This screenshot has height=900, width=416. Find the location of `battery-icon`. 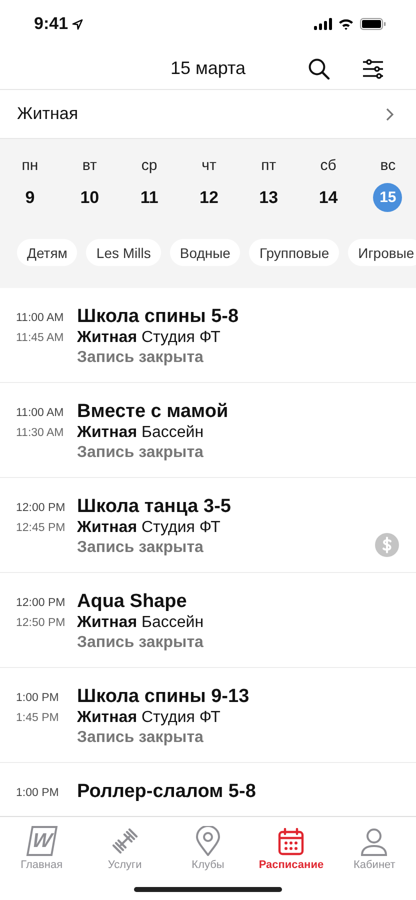

battery-icon is located at coordinates (373, 24).